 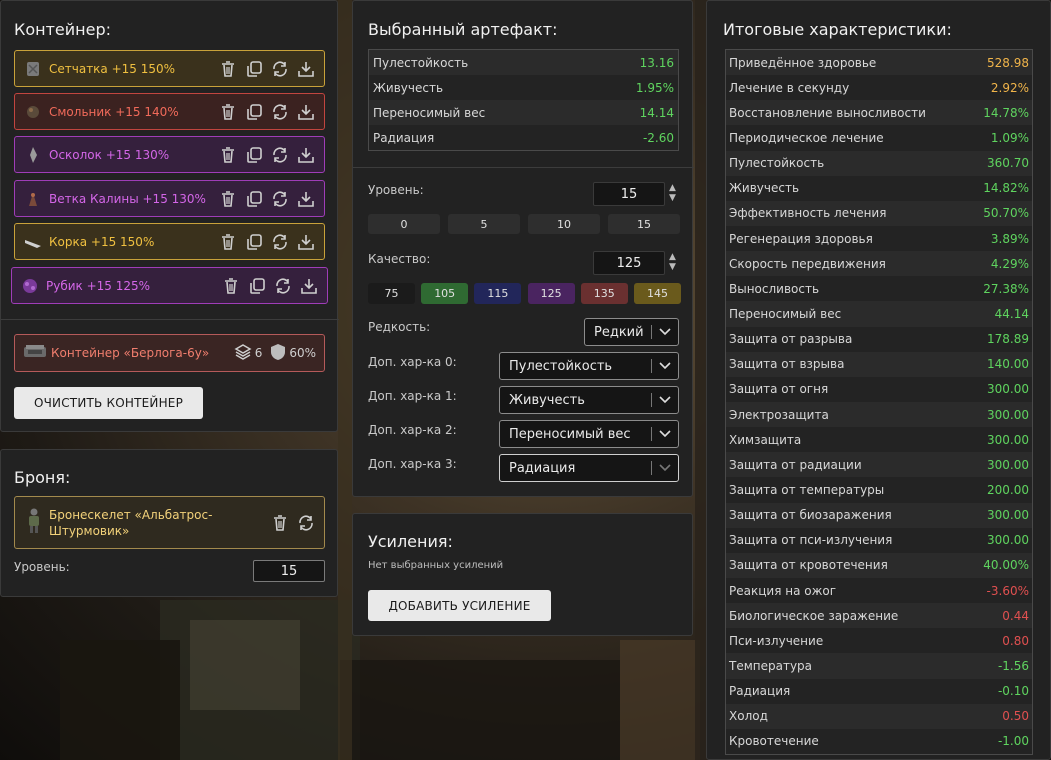 What do you see at coordinates (399, 259) in the screenshot?
I see `quality-label: Качество:` at bounding box center [399, 259].